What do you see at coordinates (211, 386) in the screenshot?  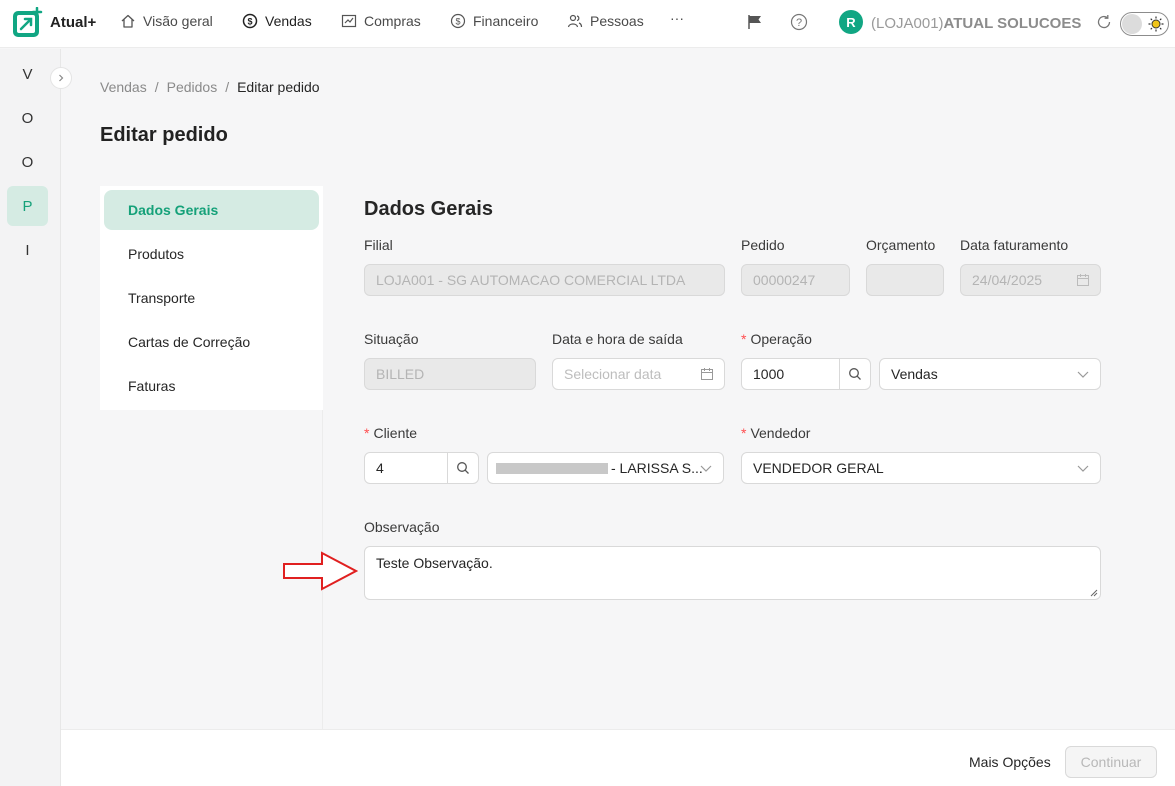 I see `menu-item-faturas: Faturas` at bounding box center [211, 386].